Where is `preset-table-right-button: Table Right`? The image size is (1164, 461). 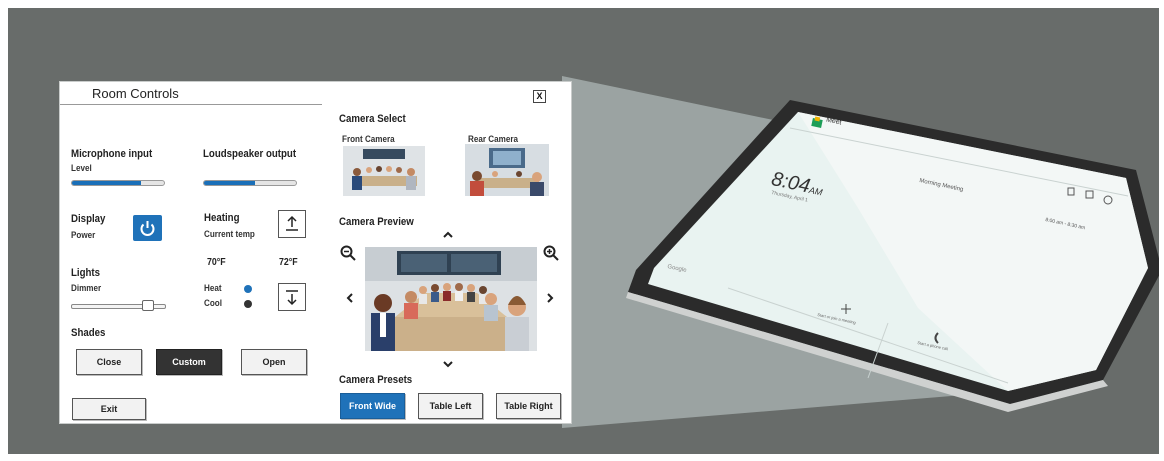
preset-table-right-button: Table Right is located at coordinates (528, 406).